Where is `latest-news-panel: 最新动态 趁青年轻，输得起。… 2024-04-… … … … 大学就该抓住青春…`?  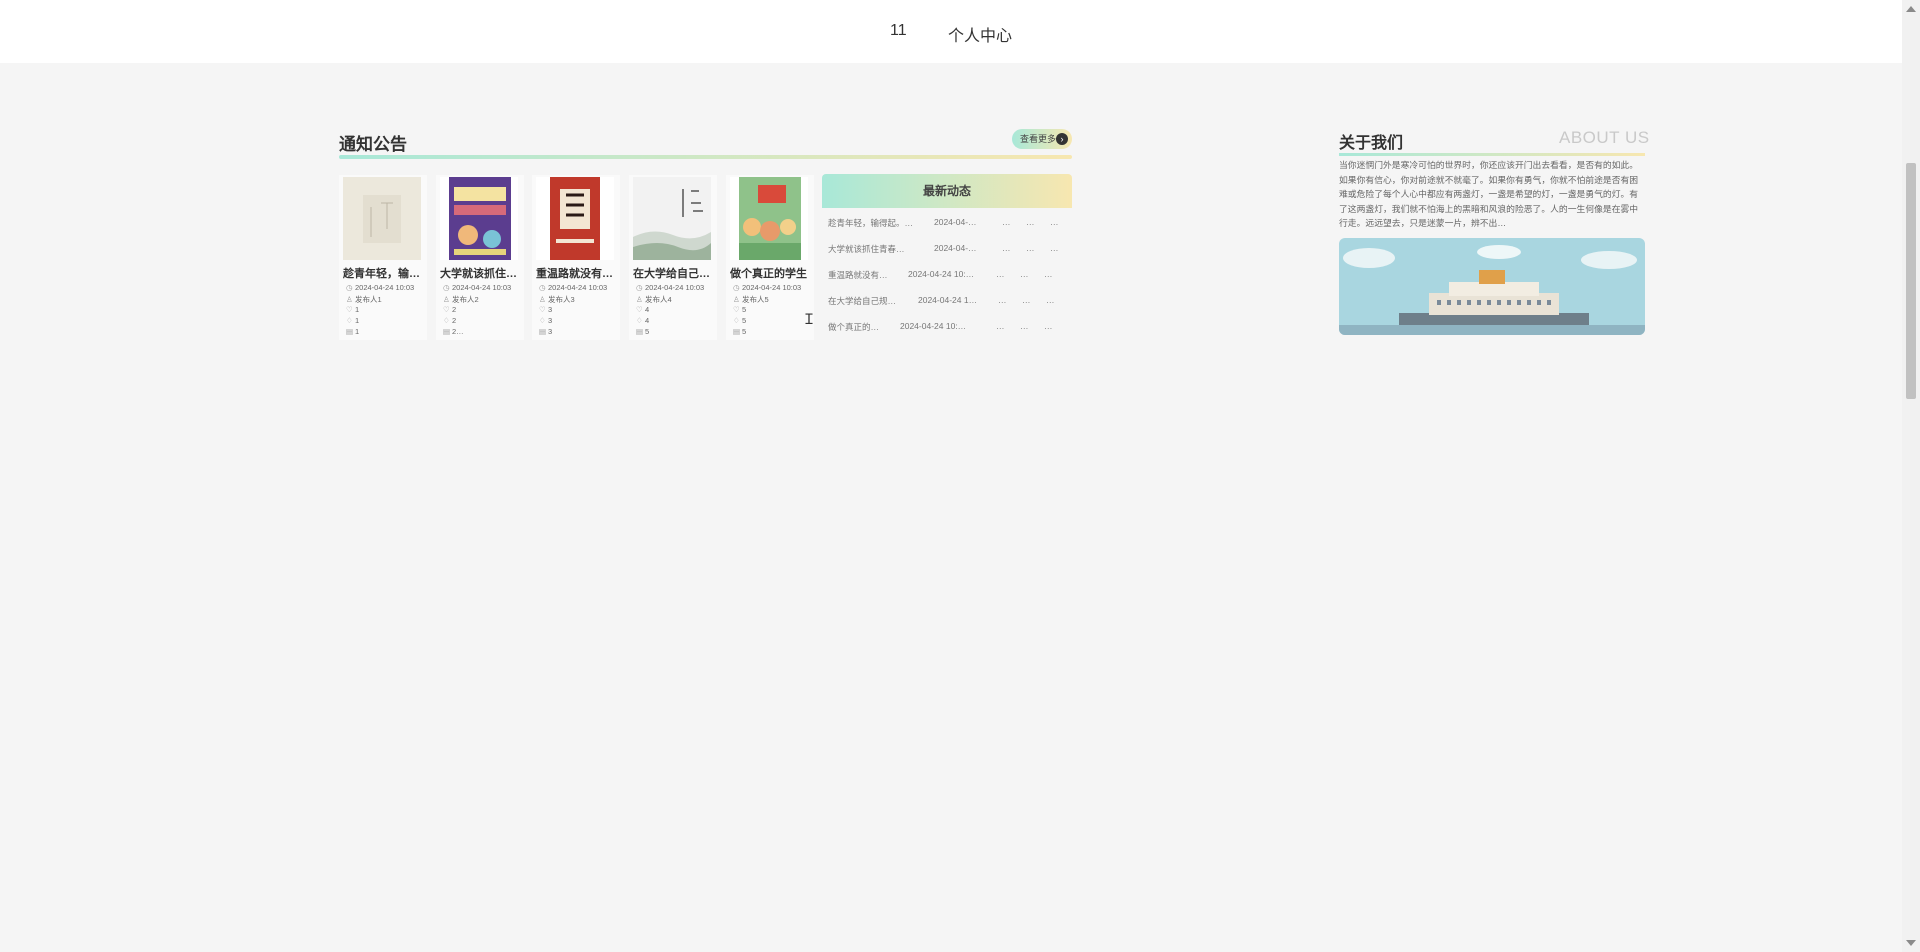
latest-news-panel: 最新动态 趁青年轻，输得起。… 2024-04-… … … … 大学就该抓住青春… is located at coordinates (947, 257).